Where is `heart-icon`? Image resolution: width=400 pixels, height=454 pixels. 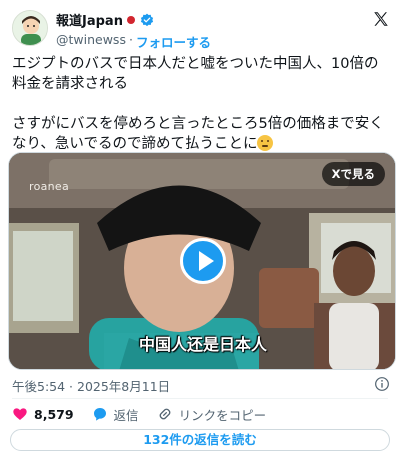 heart-icon is located at coordinates (20, 414).